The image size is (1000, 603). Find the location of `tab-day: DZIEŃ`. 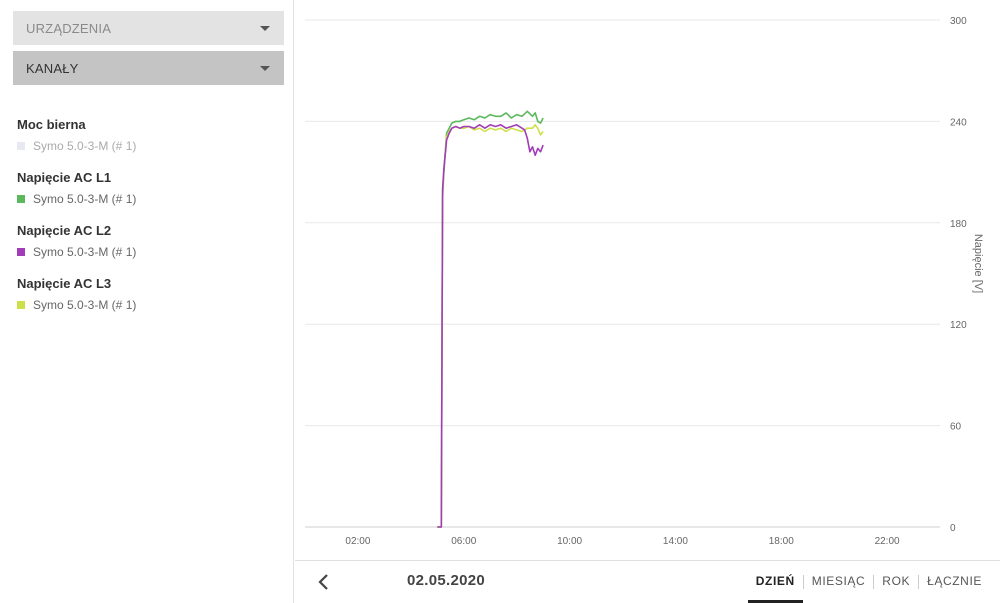

tab-day: DZIEŃ is located at coordinates (775, 582).